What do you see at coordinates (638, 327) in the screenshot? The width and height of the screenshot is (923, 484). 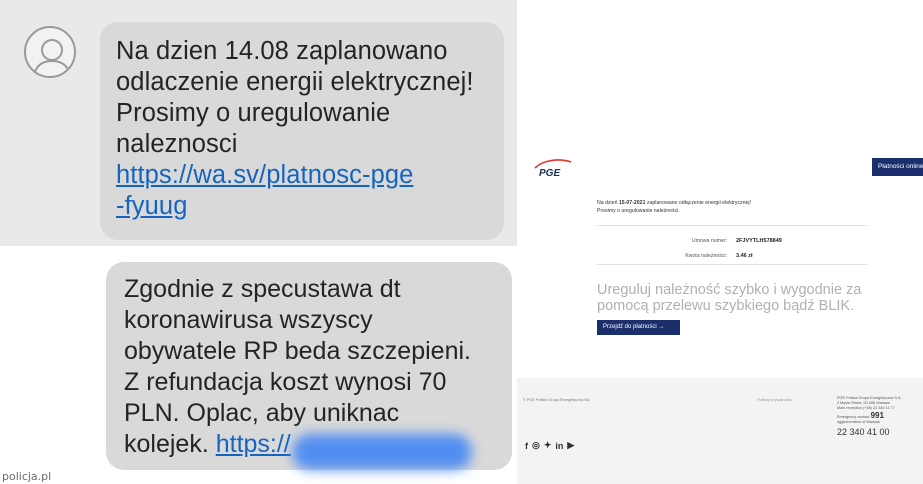 I see `go-to-payment-button: Przejdź do płatności →` at bounding box center [638, 327].